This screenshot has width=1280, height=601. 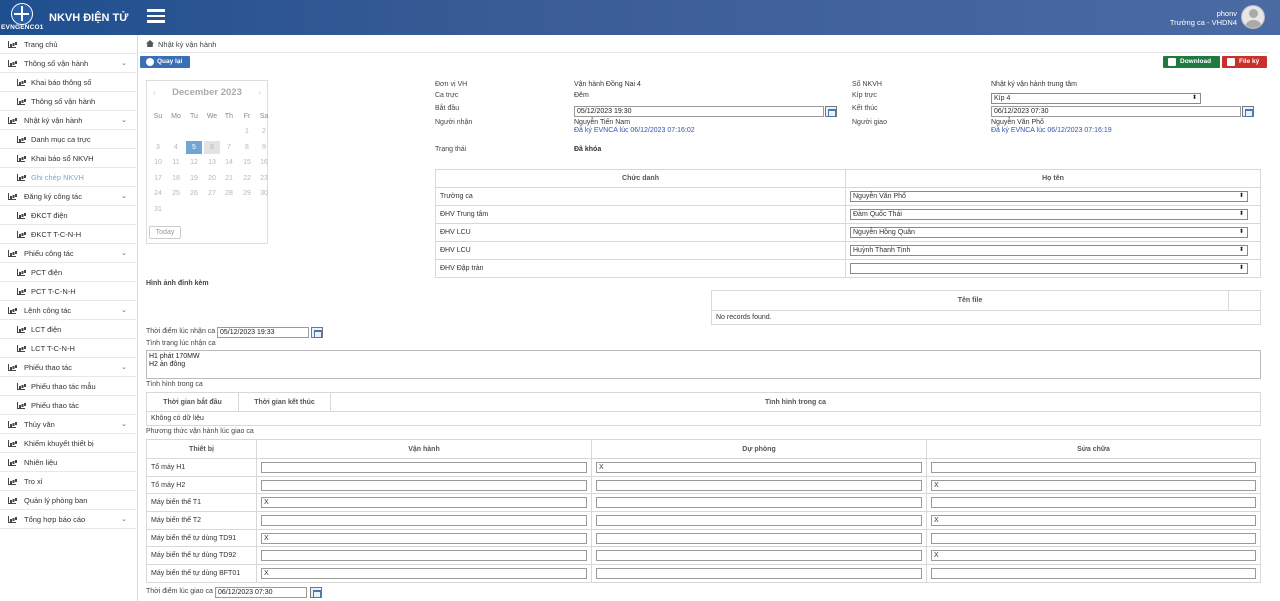 What do you see at coordinates (1049, 232) in the screenshot?
I see `staff-name-select: Nguyễn Hồng Quân ⬍` at bounding box center [1049, 232].